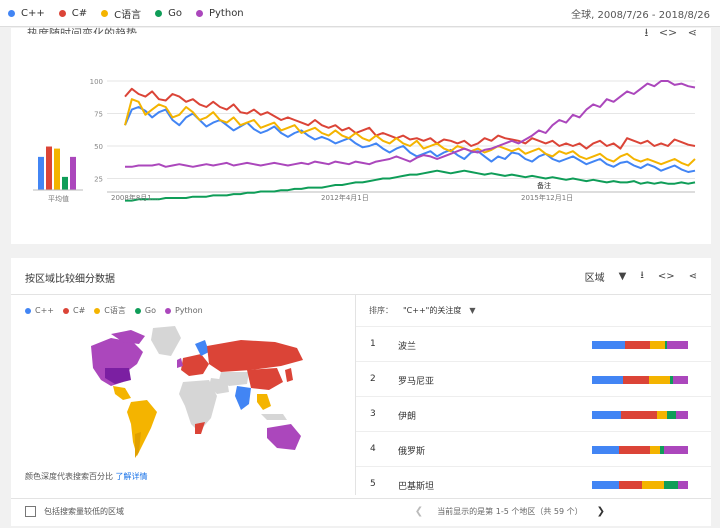  I want to click on region-row: 3 伊朗, so click(533, 413).